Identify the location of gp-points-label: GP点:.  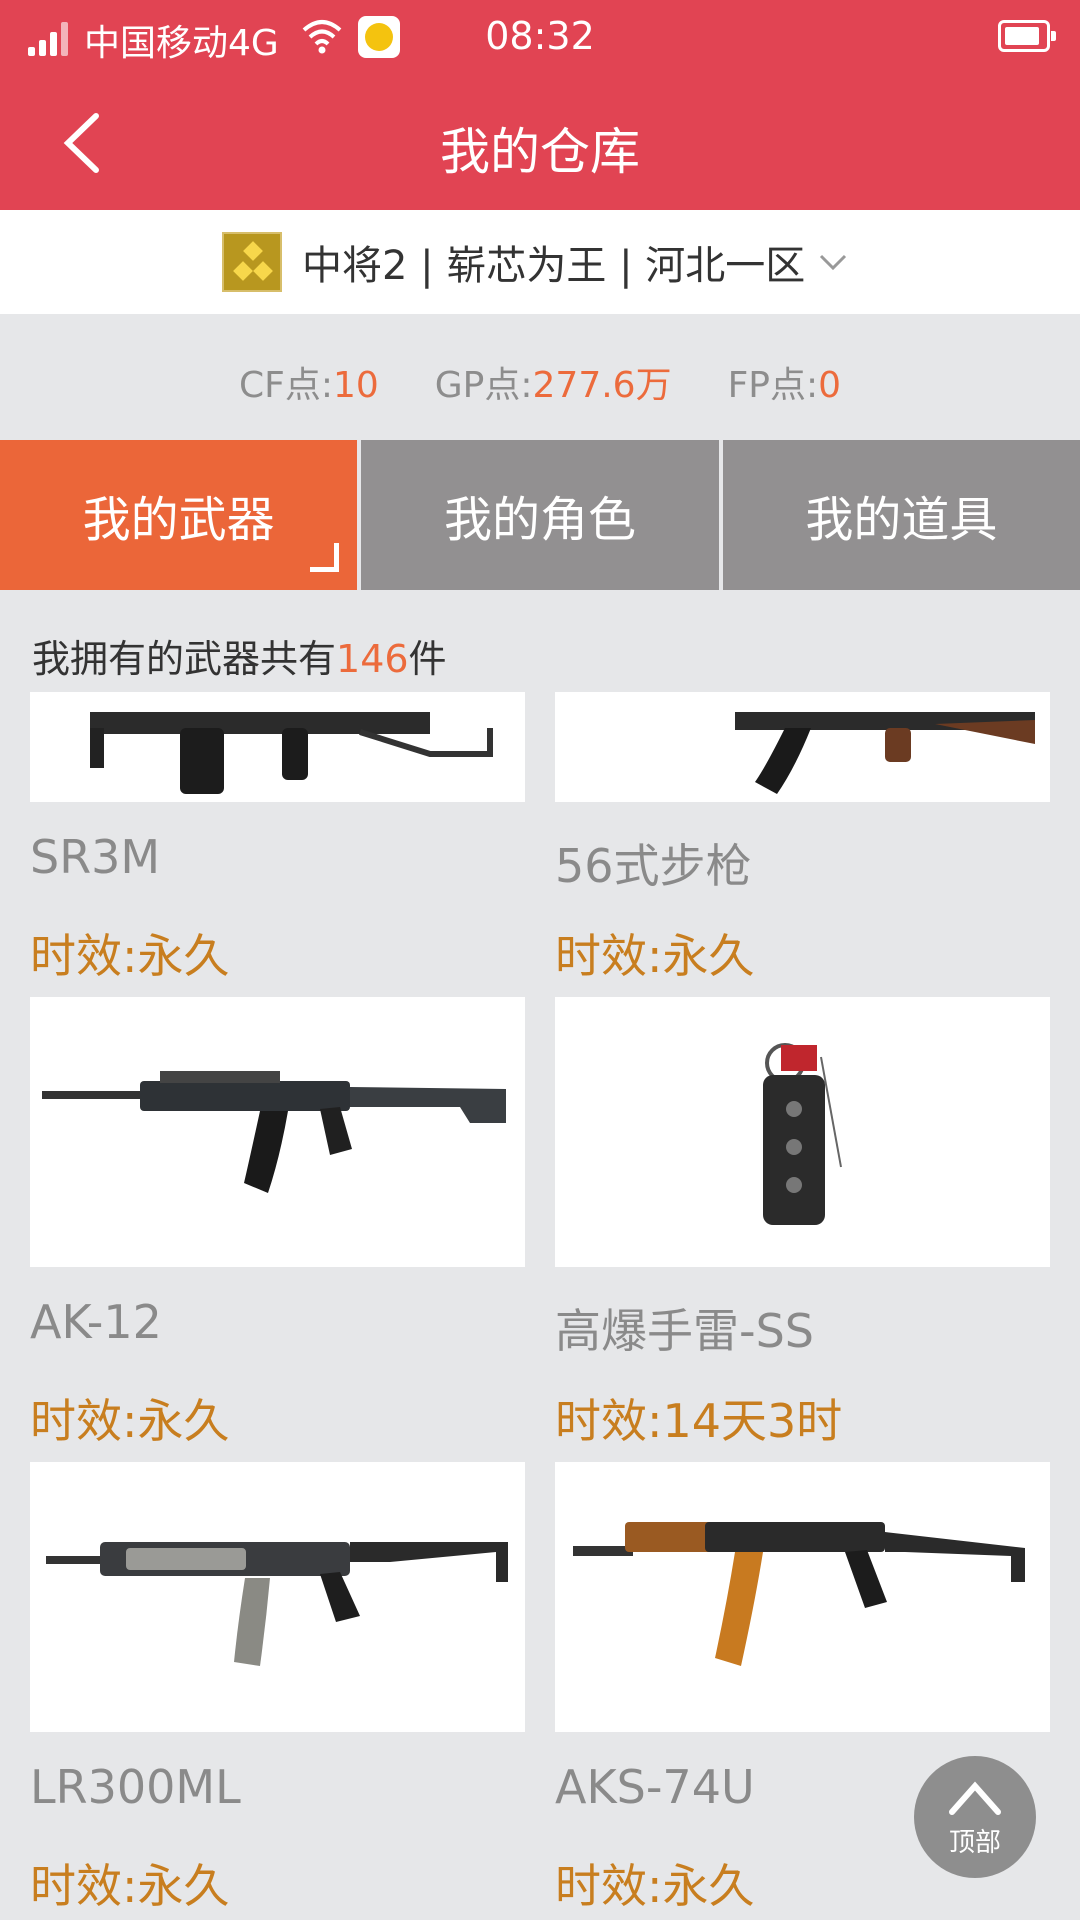
(483, 385).